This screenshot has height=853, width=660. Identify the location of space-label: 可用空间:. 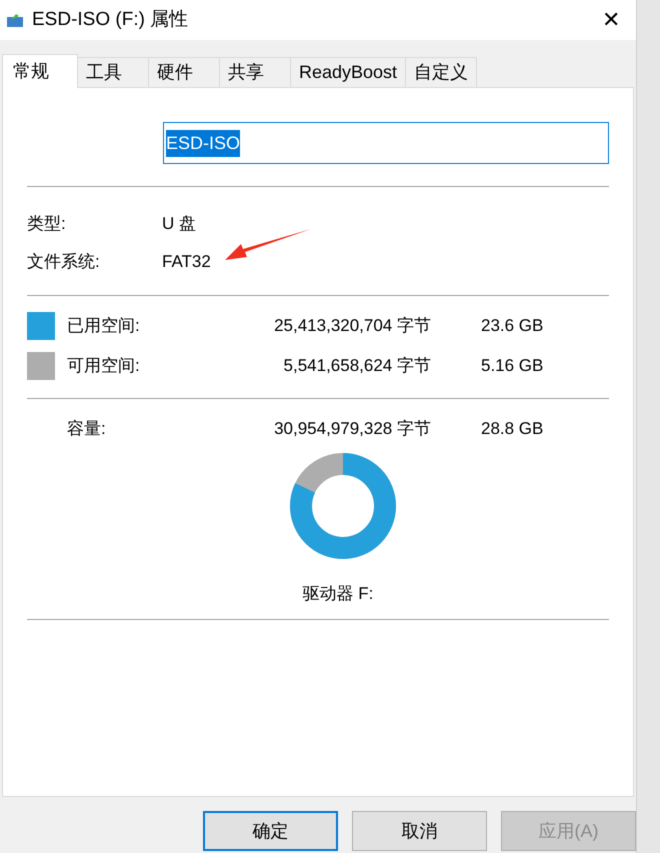
(104, 366).